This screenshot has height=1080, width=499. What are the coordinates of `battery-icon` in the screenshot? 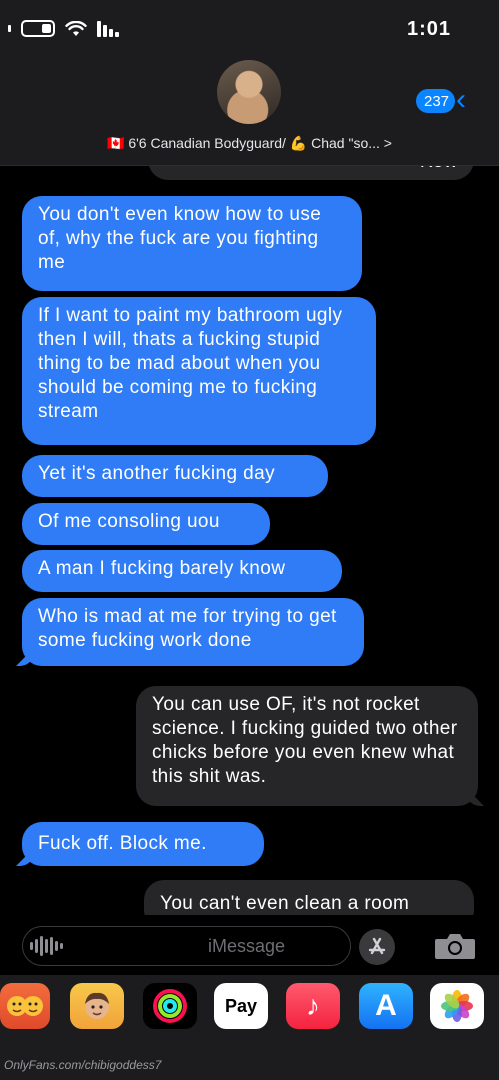 It's located at (38, 28).